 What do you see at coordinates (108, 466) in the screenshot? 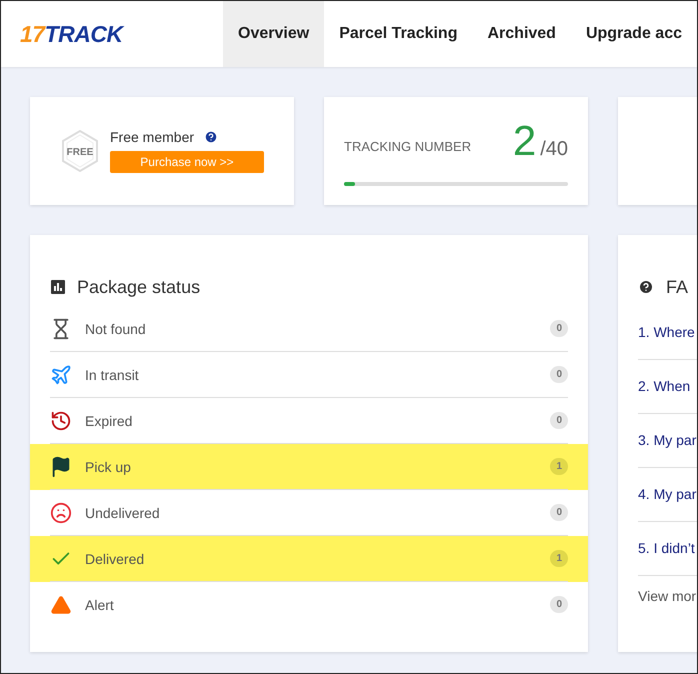
I see `status-label: Pick up` at bounding box center [108, 466].